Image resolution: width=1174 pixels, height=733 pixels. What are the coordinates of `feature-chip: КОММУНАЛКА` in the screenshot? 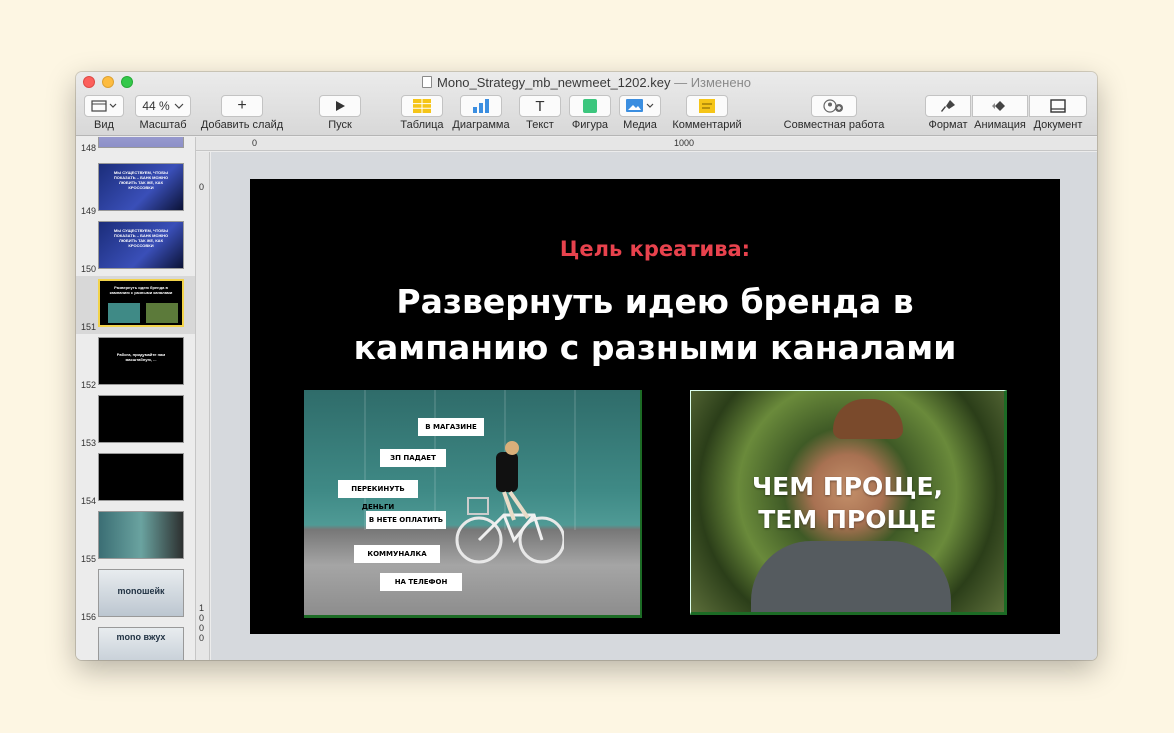 It's located at (397, 554).